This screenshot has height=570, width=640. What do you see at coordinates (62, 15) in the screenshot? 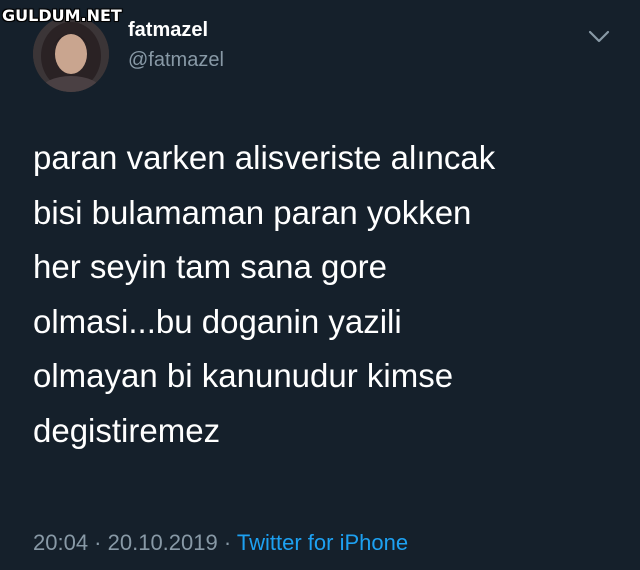
I see `watermark-logo: GULDUM.NET` at bounding box center [62, 15].